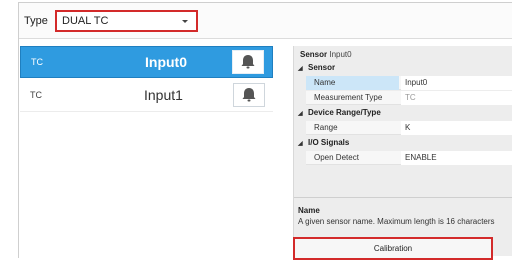  I want to click on type-dropdown-value: DUAL TC, so click(85, 21).